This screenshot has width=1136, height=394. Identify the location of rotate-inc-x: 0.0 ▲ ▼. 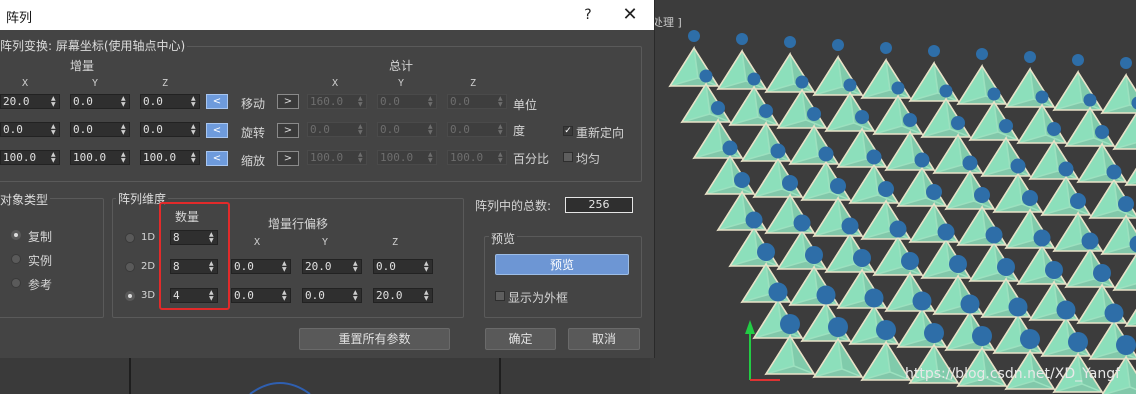
(30, 129).